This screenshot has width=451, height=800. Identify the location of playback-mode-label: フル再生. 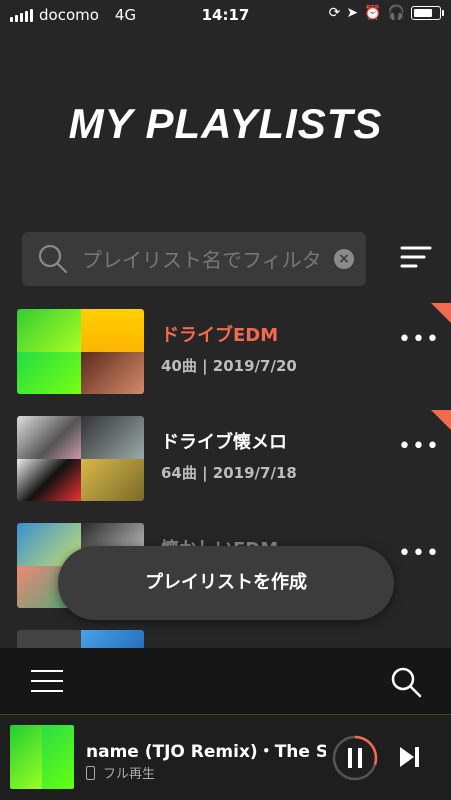
(129, 774).